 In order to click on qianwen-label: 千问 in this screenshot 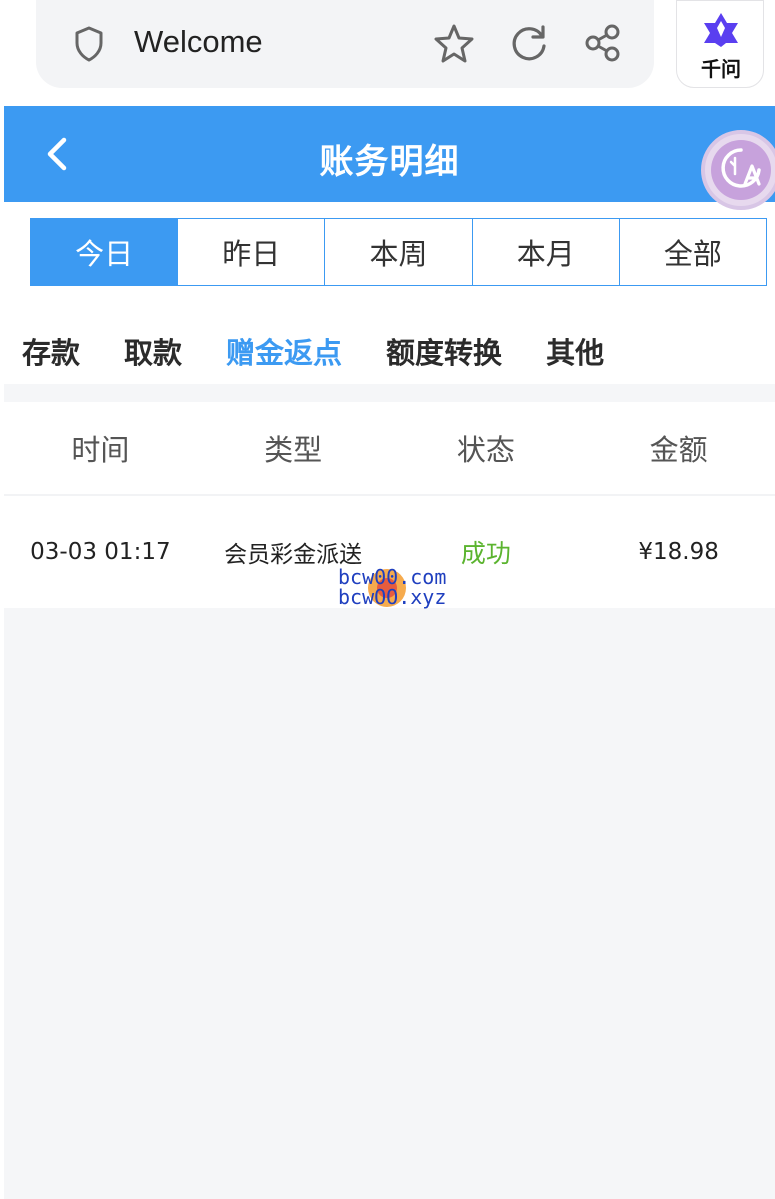, I will do `click(721, 69)`.